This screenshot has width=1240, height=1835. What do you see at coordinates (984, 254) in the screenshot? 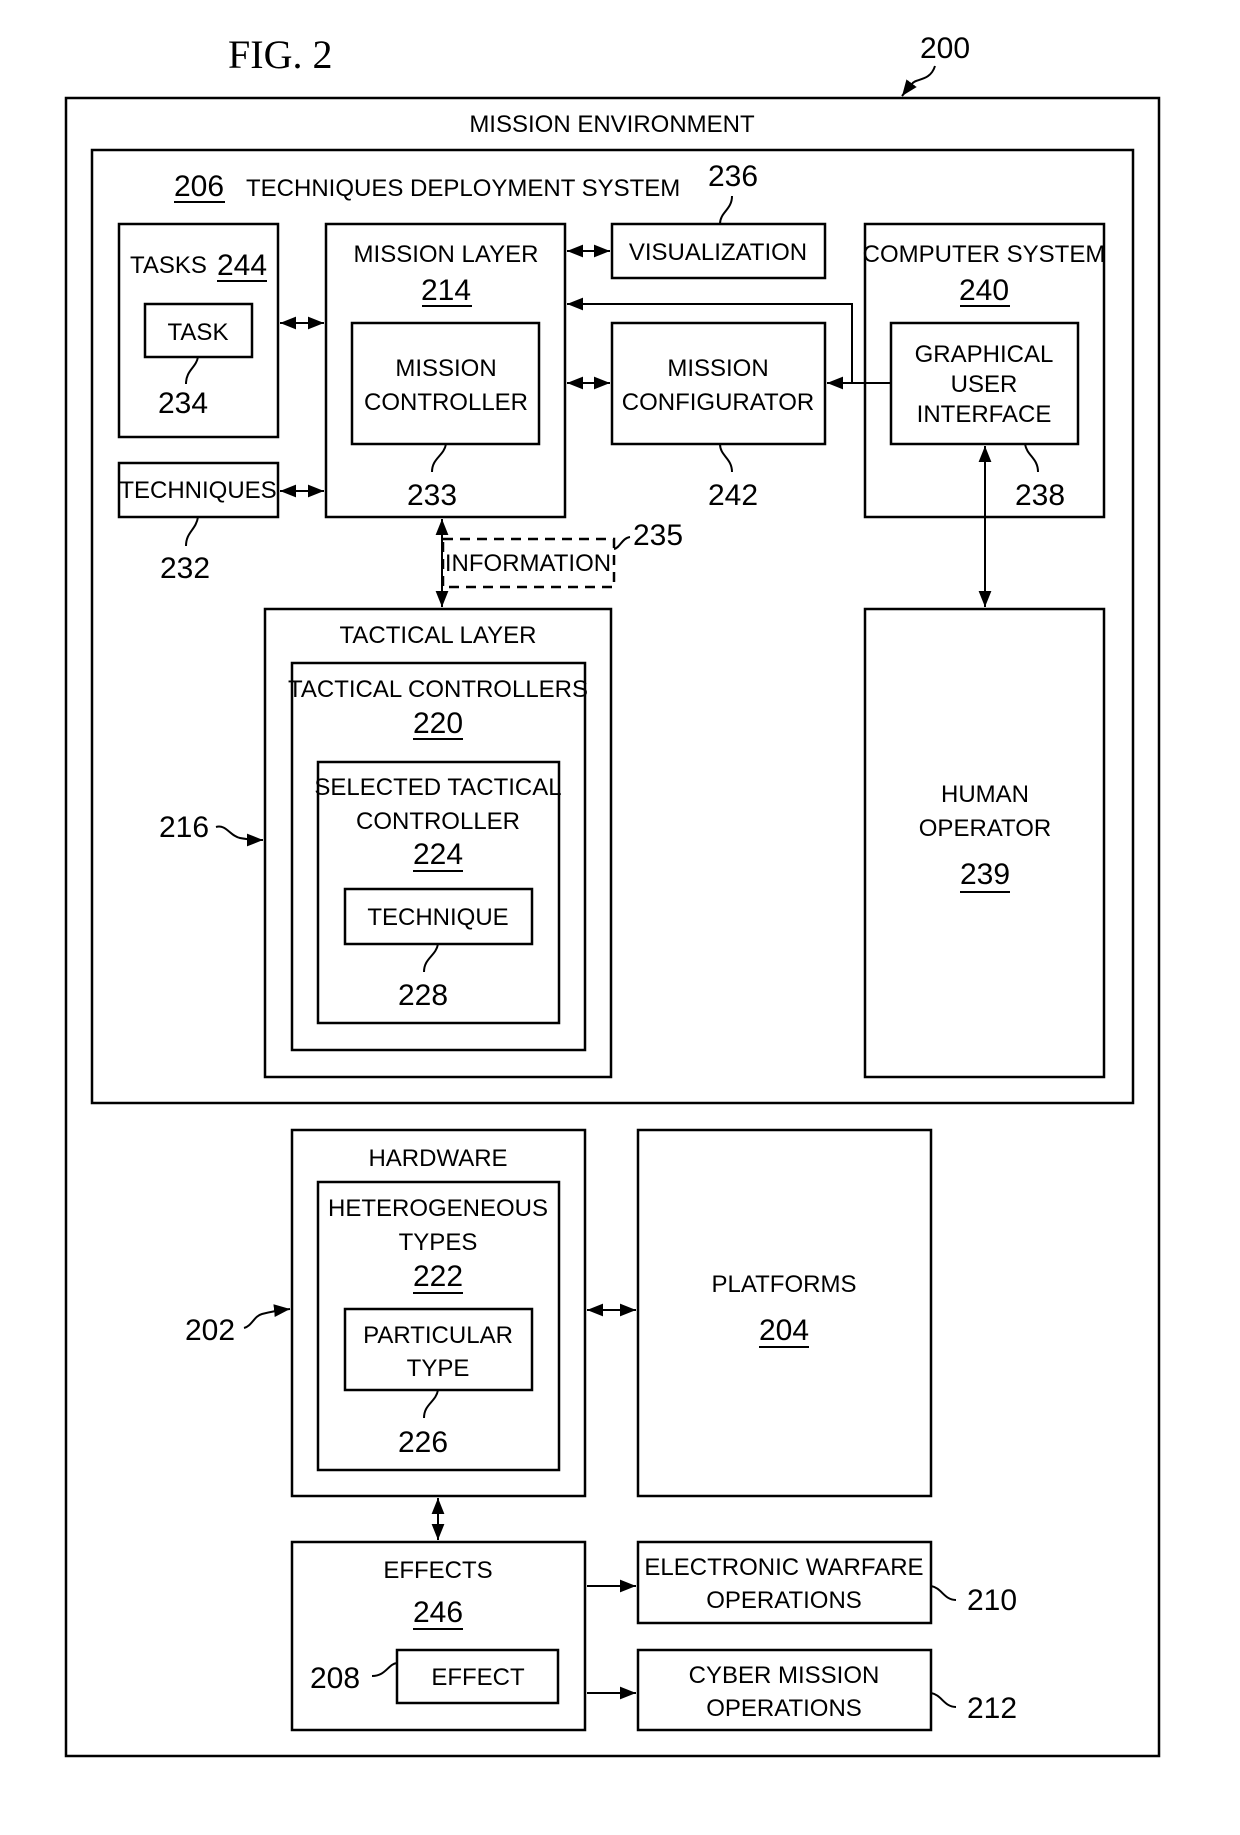
I see `computer-system-label: COMPUTER SYSTEM` at bounding box center [984, 254].